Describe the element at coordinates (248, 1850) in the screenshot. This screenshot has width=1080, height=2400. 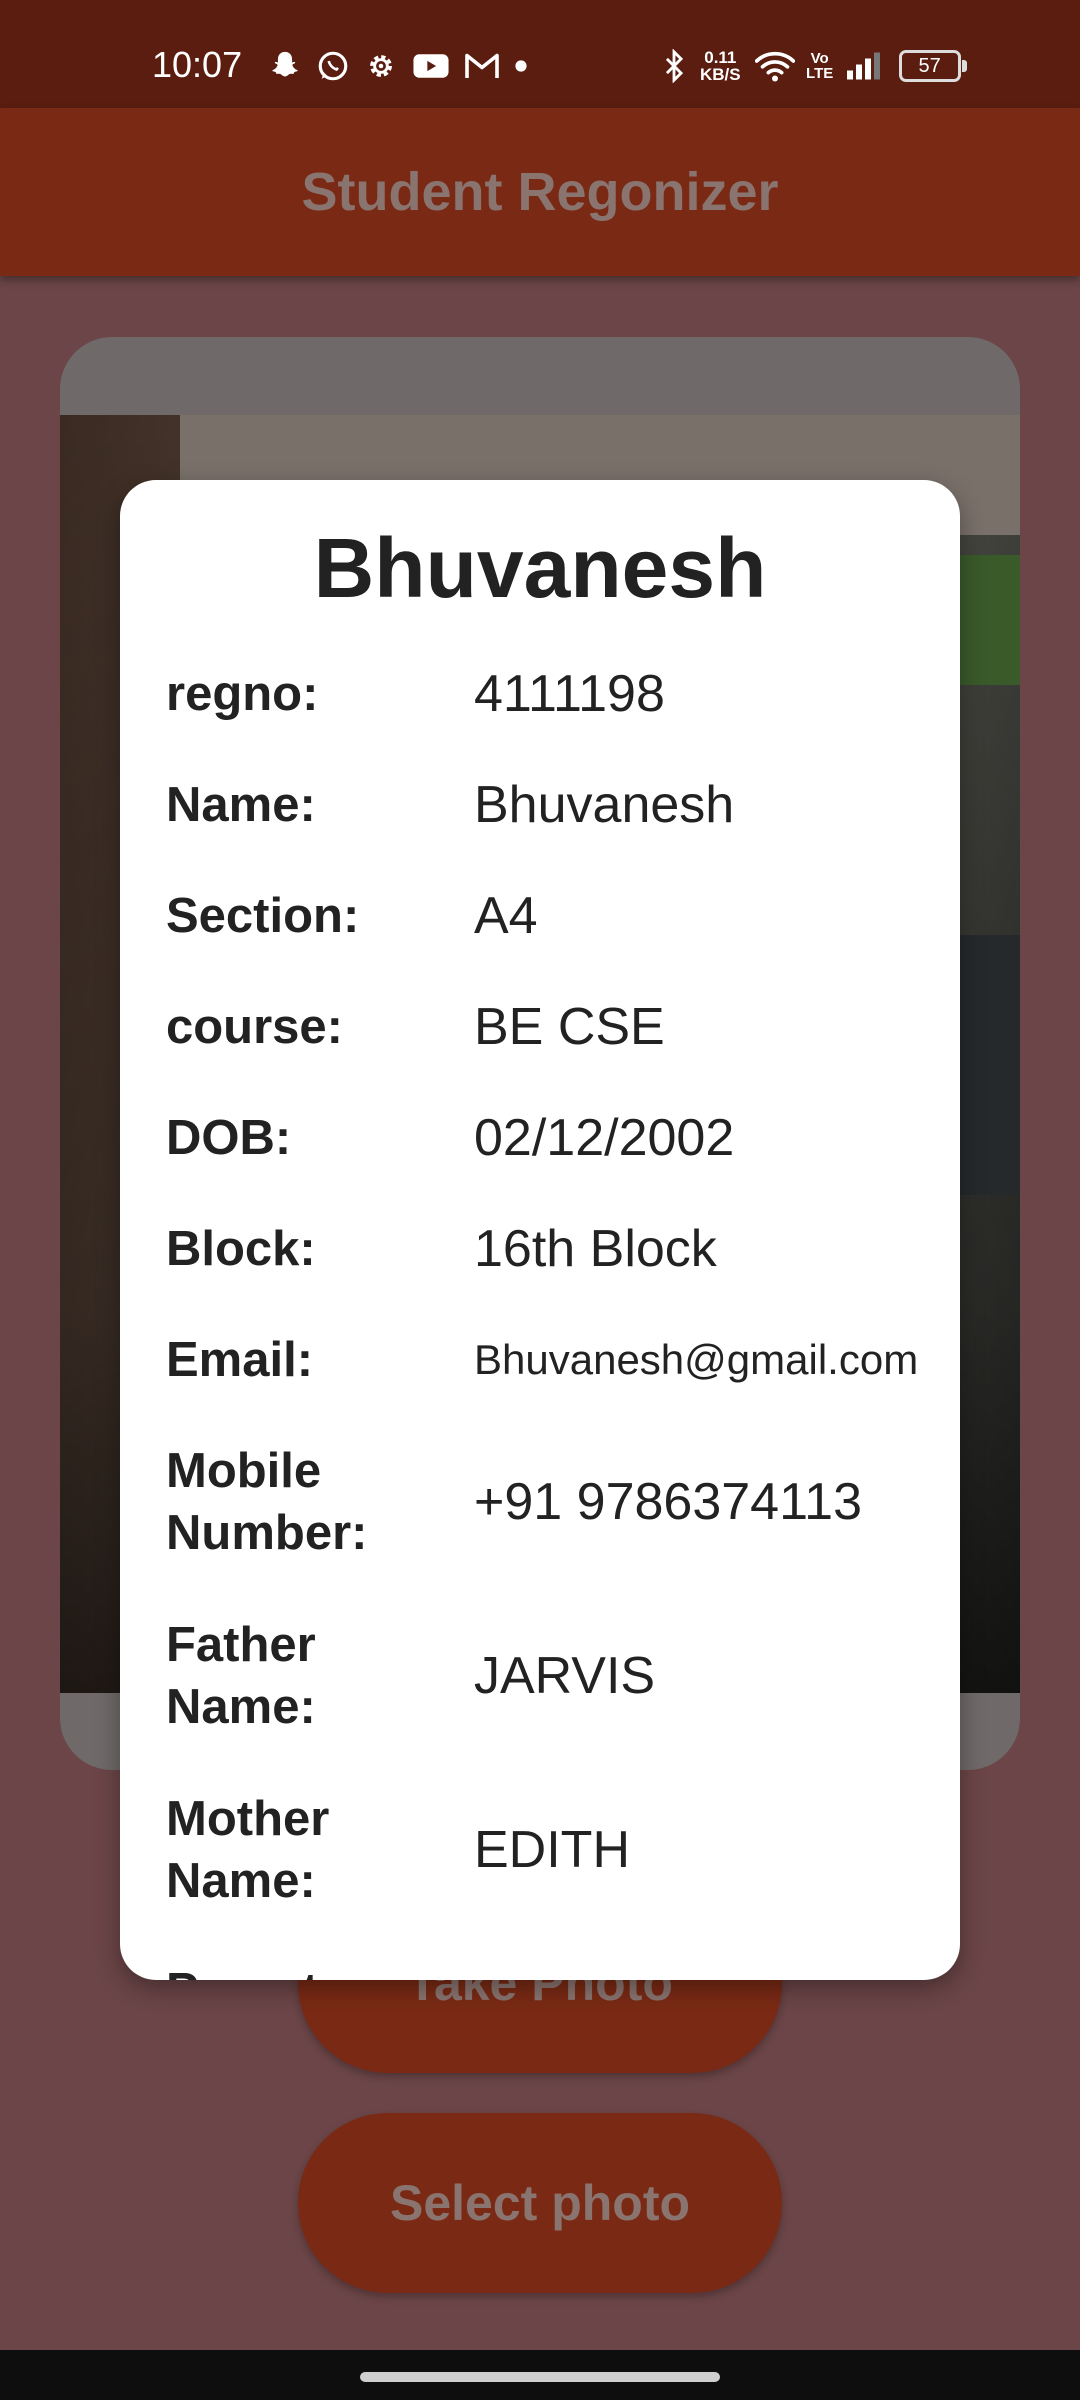
I see `info-label: Mother Name:` at that location.